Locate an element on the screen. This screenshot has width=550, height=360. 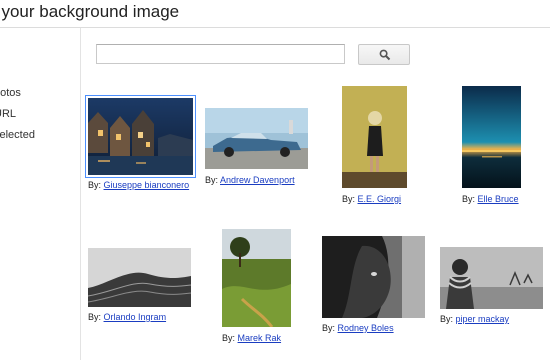
figure-gold-wall-image is located at coordinates (374, 137).